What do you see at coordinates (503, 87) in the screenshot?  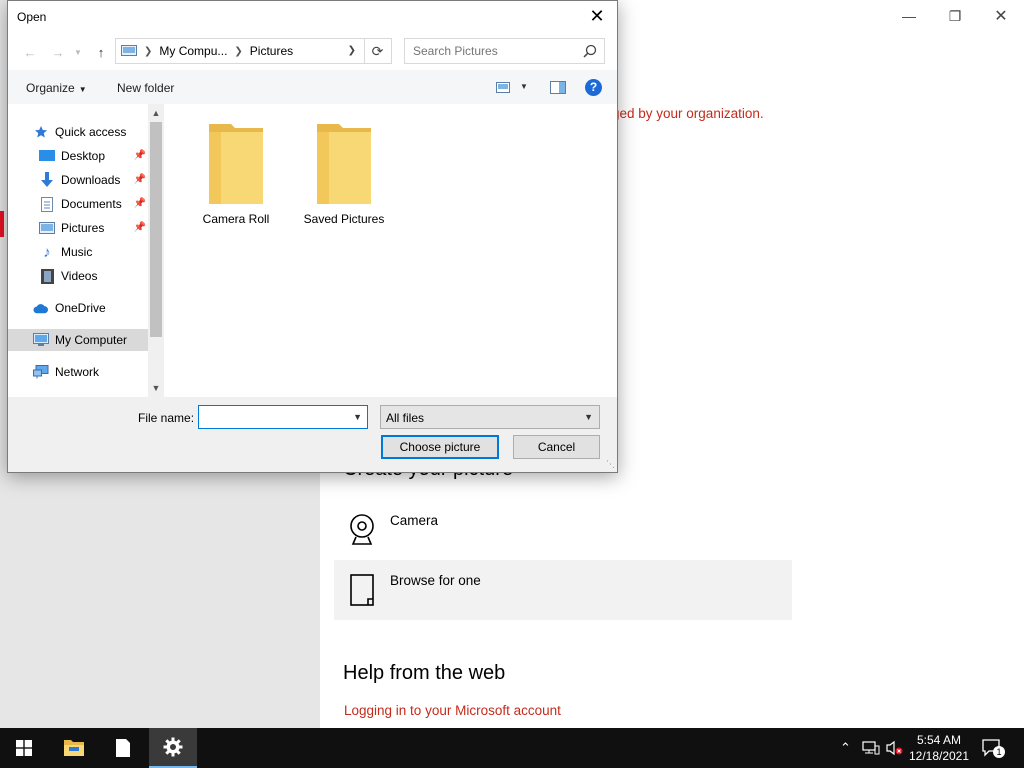 I see `view-options-icon` at bounding box center [503, 87].